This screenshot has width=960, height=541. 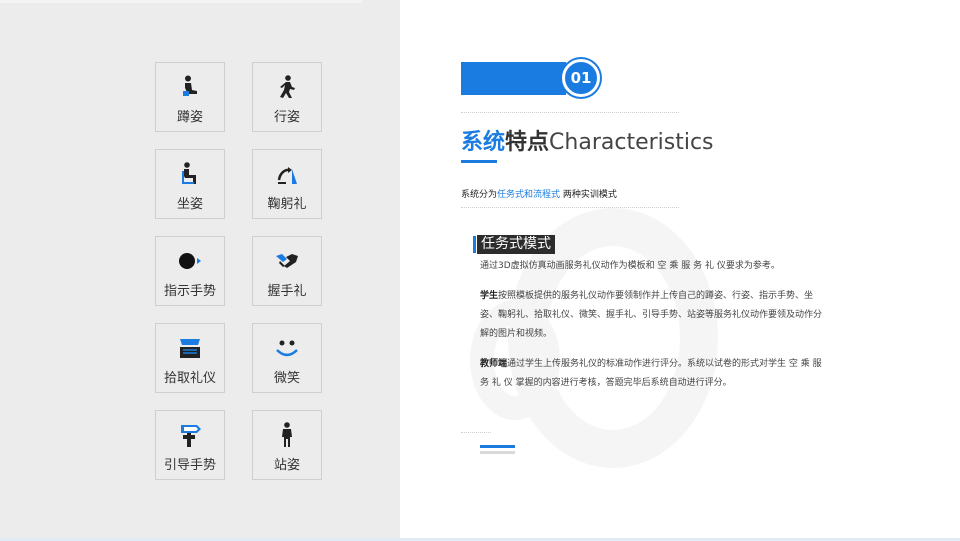 I want to click on section-number-bar, so click(x=513, y=78).